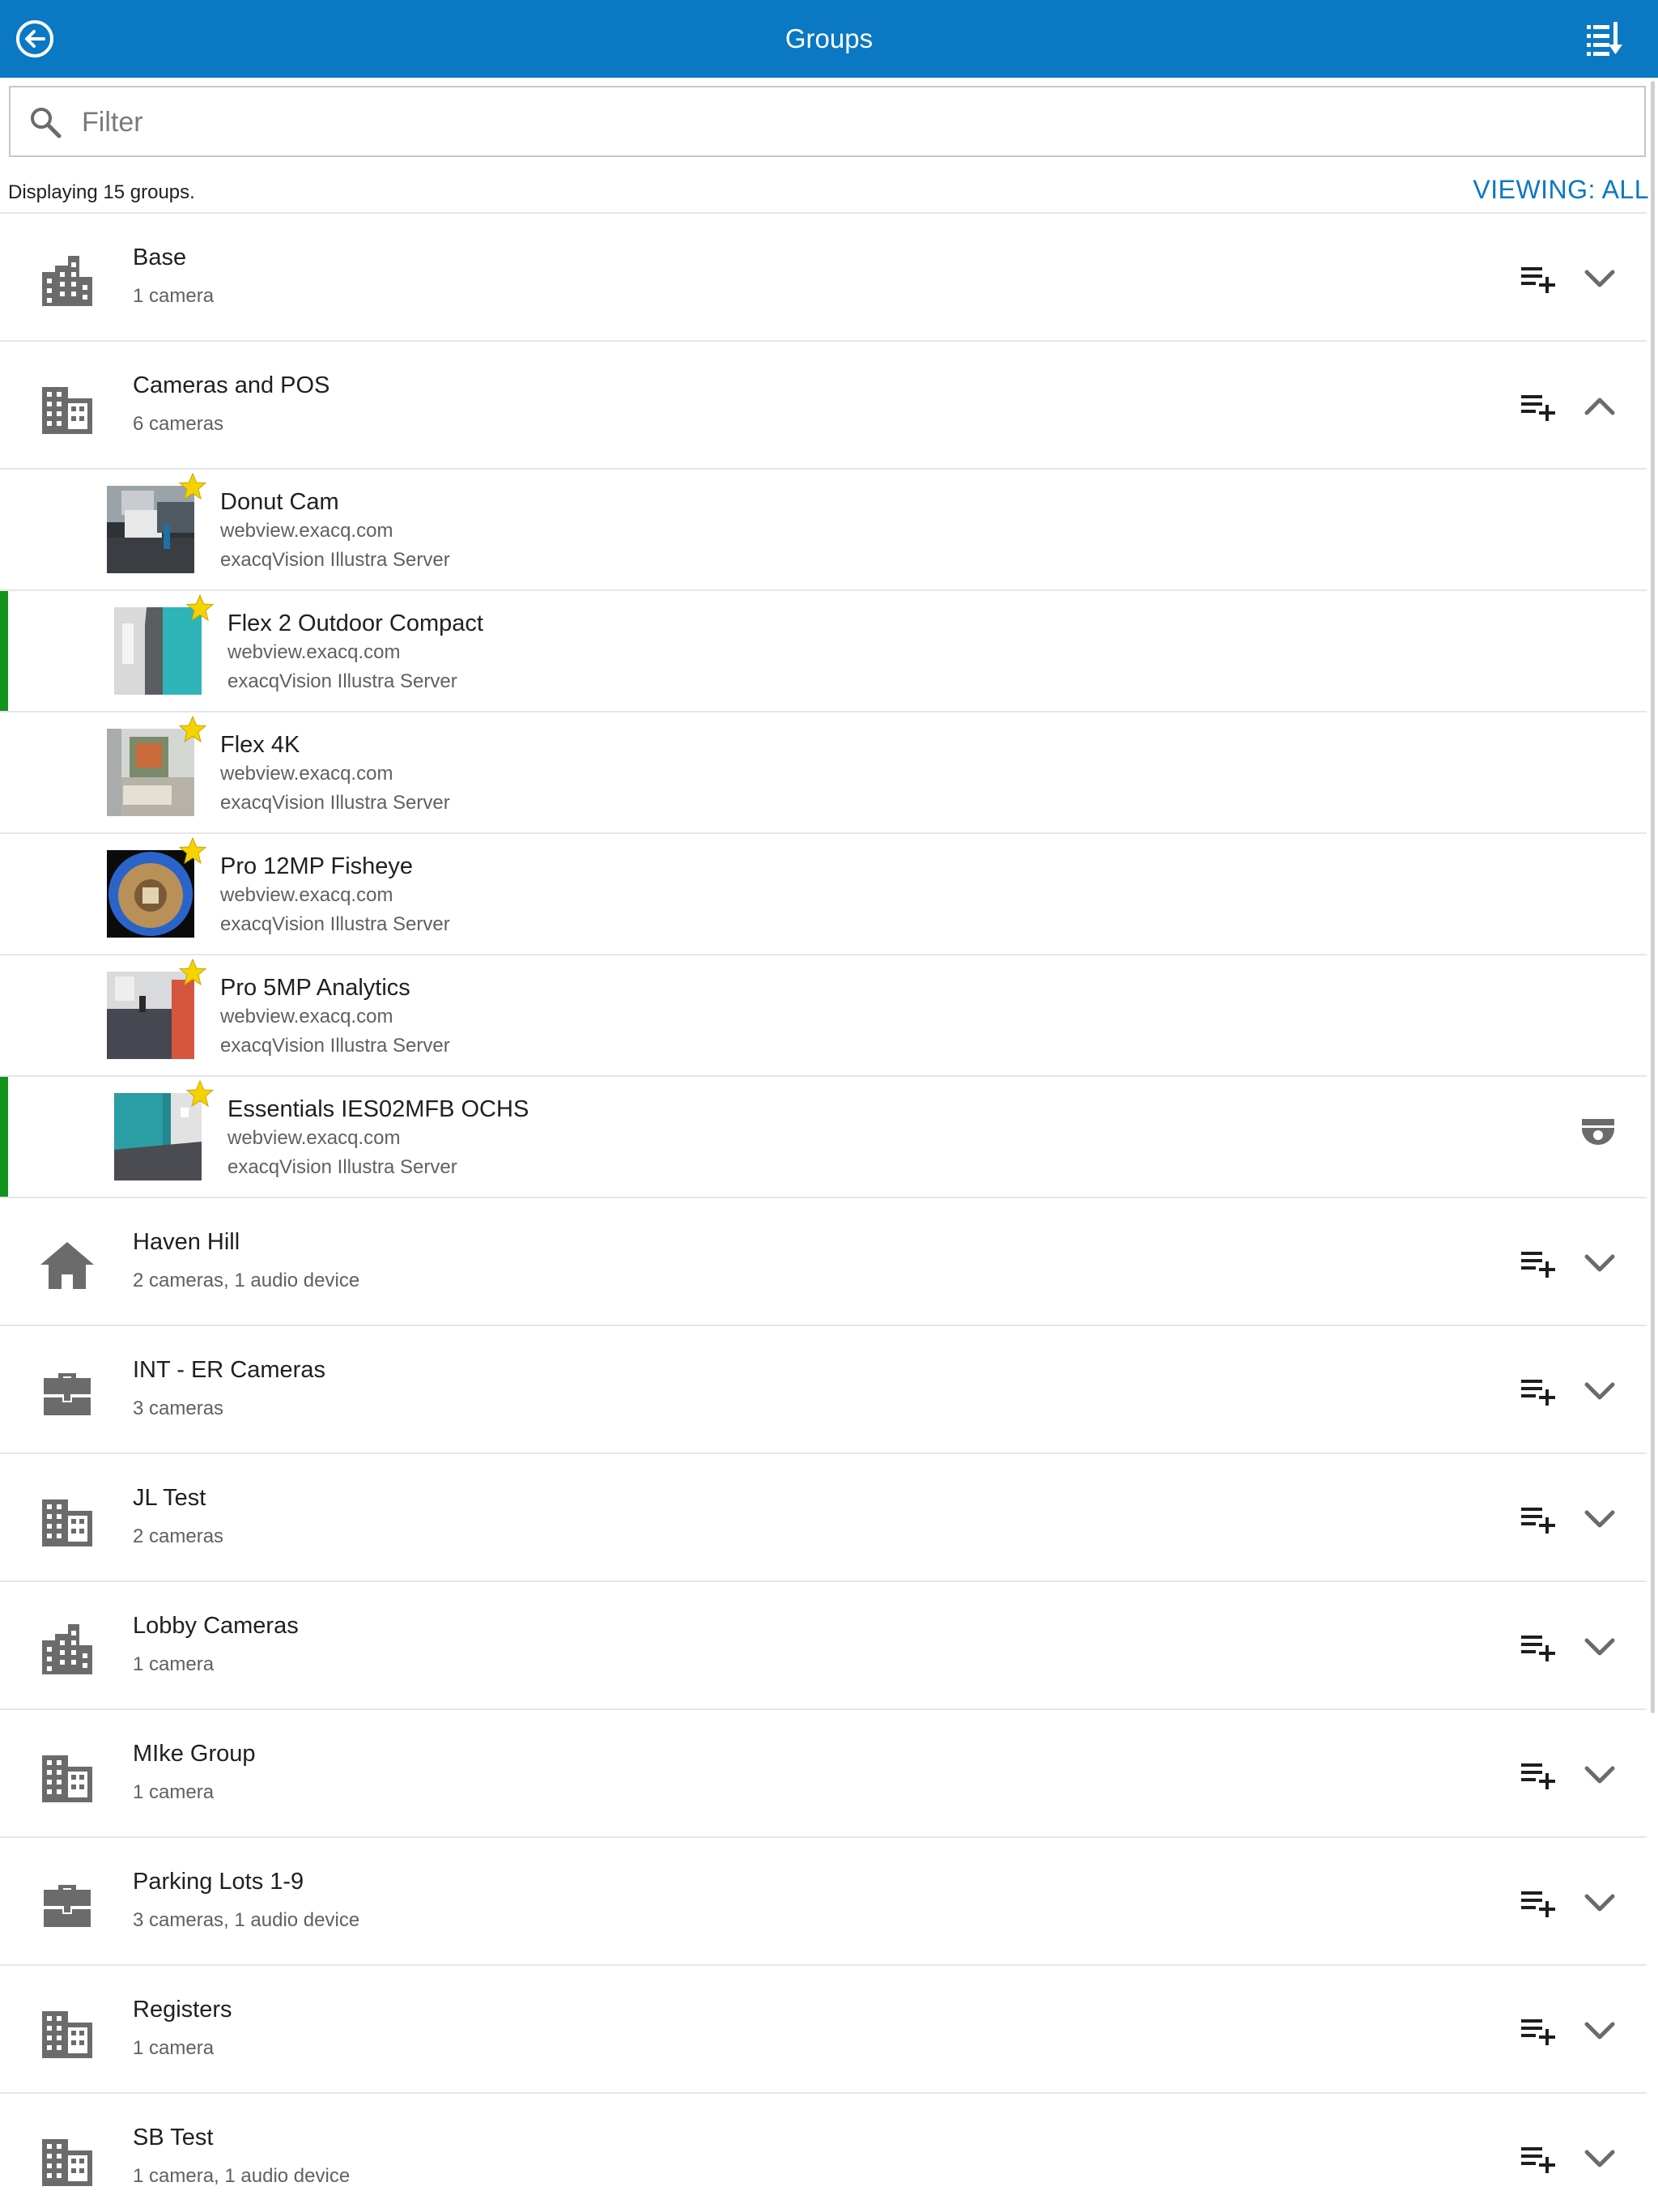 The image size is (1658, 2212). Describe the element at coordinates (229, 1370) in the screenshot. I see `group-name: INT - ER Cameras` at that location.